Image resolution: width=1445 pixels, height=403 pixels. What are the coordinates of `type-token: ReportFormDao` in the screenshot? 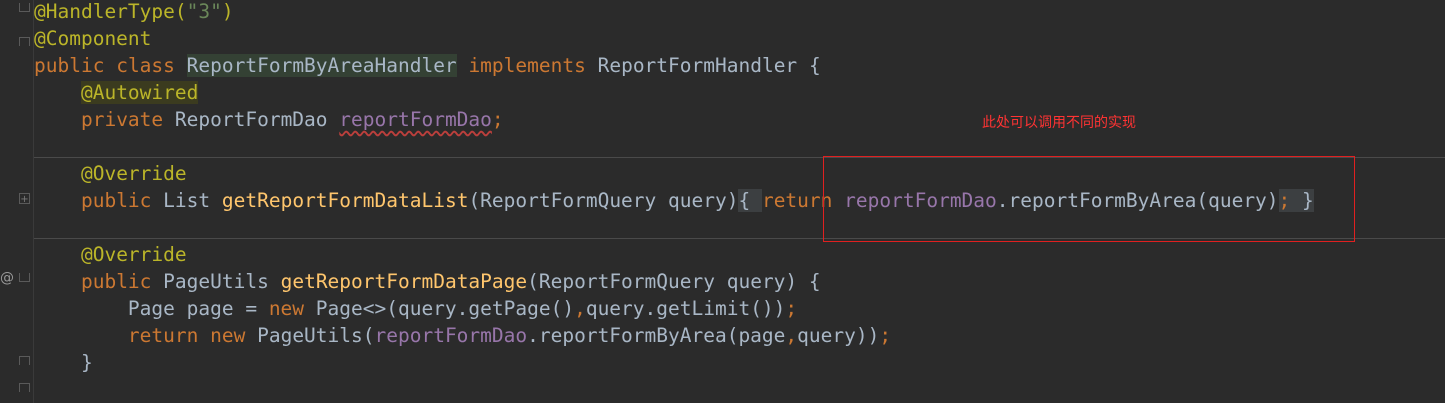 It's located at (251, 119).